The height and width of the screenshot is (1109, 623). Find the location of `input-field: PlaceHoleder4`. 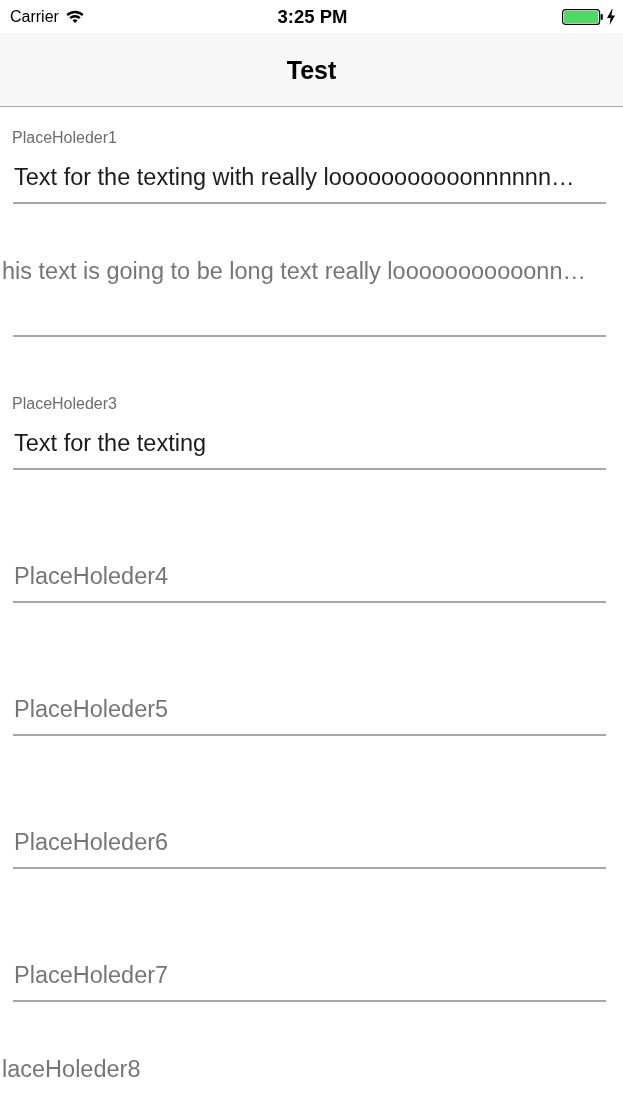

input-field: PlaceHoleder4 is located at coordinates (309, 577).